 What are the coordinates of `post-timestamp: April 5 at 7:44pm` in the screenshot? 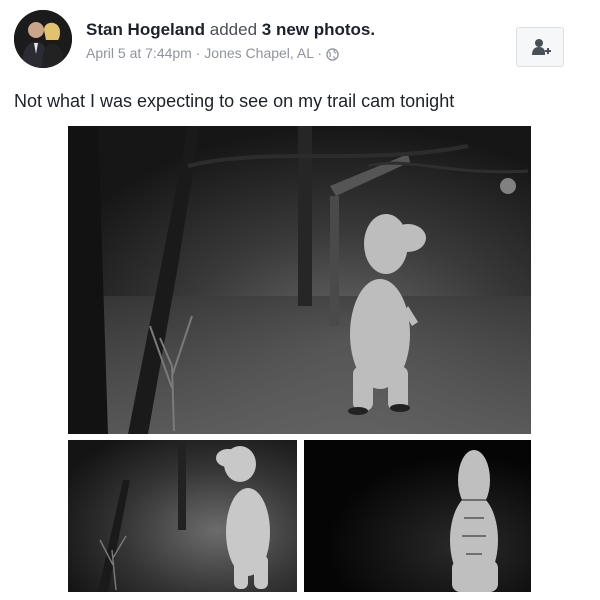 It's located at (139, 53).